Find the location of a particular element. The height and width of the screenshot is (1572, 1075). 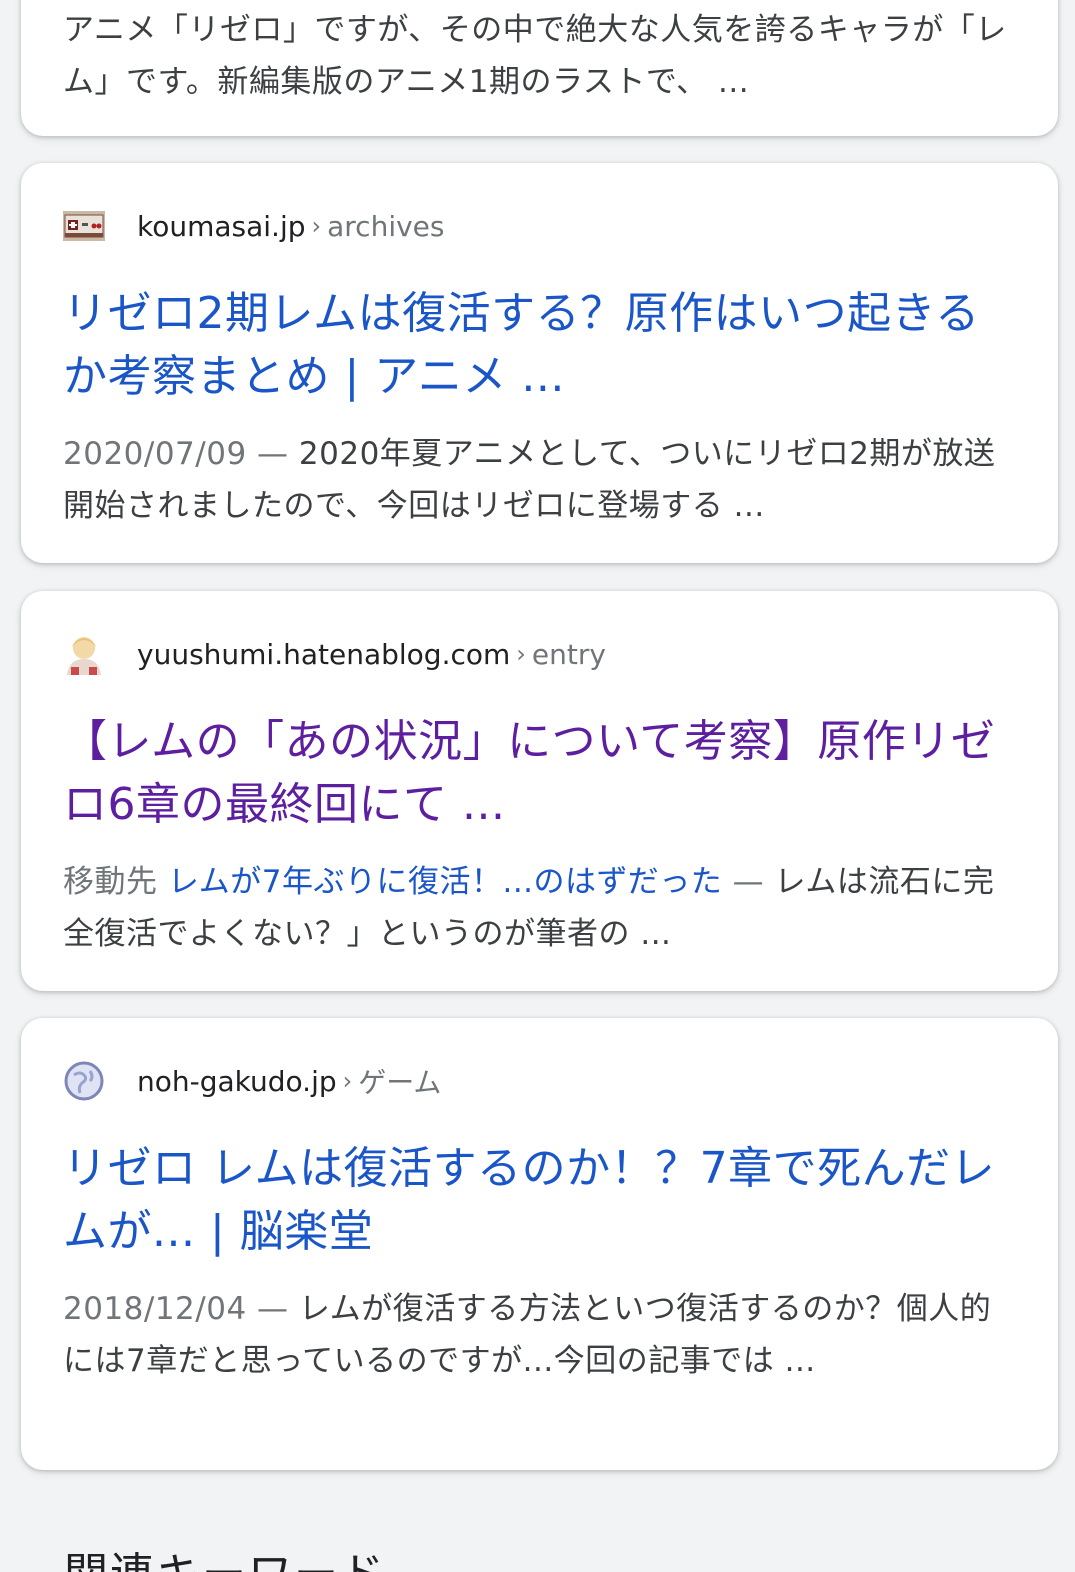

result-path: entry is located at coordinates (568, 654).